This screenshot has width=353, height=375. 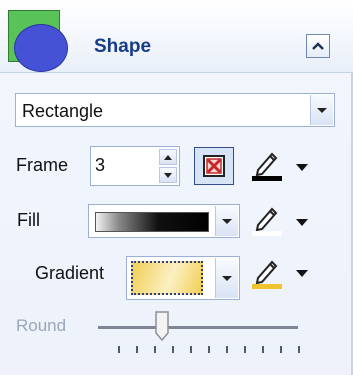 I want to click on round-slider-track, so click(x=198, y=327).